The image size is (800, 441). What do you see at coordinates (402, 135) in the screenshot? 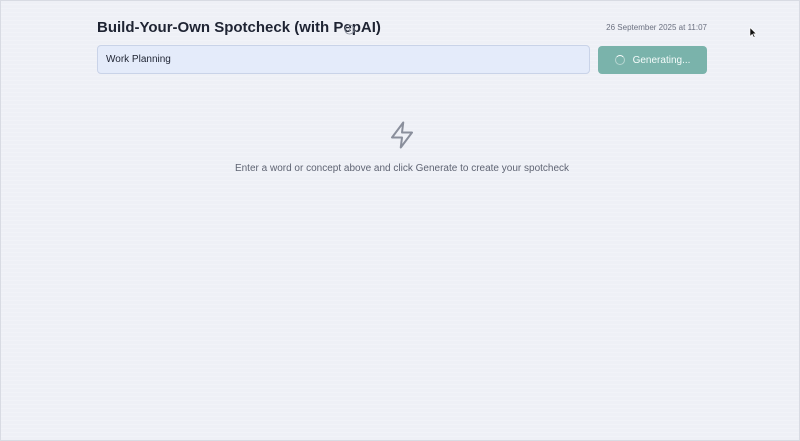
I see `lightning-bolt-icon` at bounding box center [402, 135].